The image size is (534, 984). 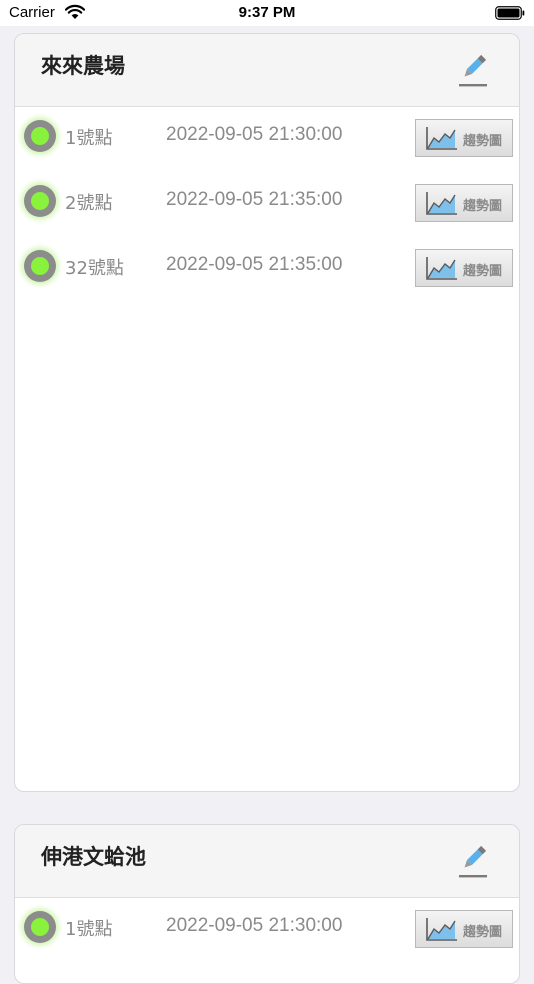 What do you see at coordinates (267, 70) in the screenshot?
I see `farm-card-header: 來來農場` at bounding box center [267, 70].